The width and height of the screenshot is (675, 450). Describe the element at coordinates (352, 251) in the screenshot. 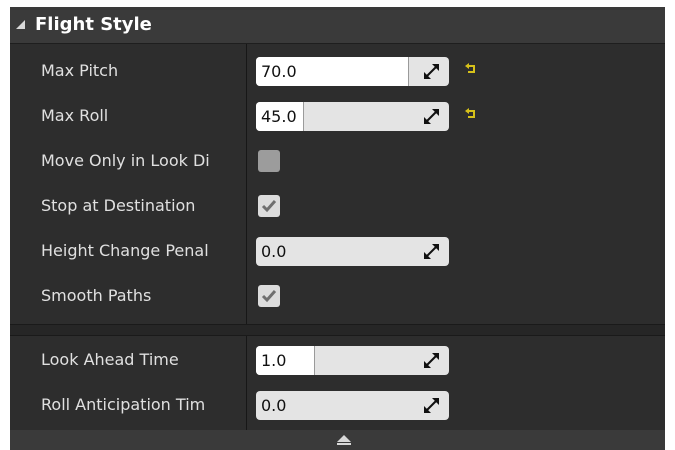

I see `height-change-penalty-spinbox: 0.0` at that location.